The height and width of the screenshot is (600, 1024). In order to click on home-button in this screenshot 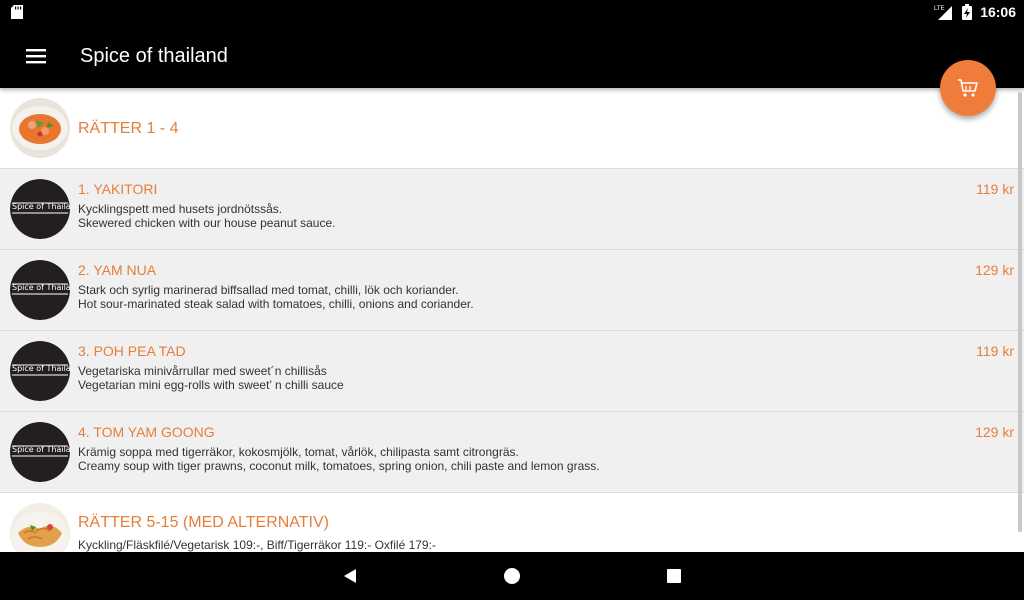, I will do `click(512, 576)`.